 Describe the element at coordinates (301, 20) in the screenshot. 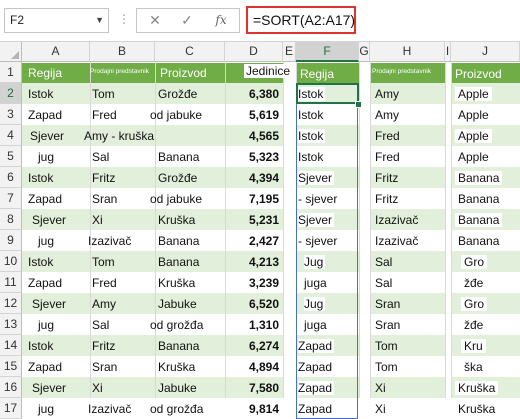

I see `formula-input: =SORT(A2:A17)` at that location.